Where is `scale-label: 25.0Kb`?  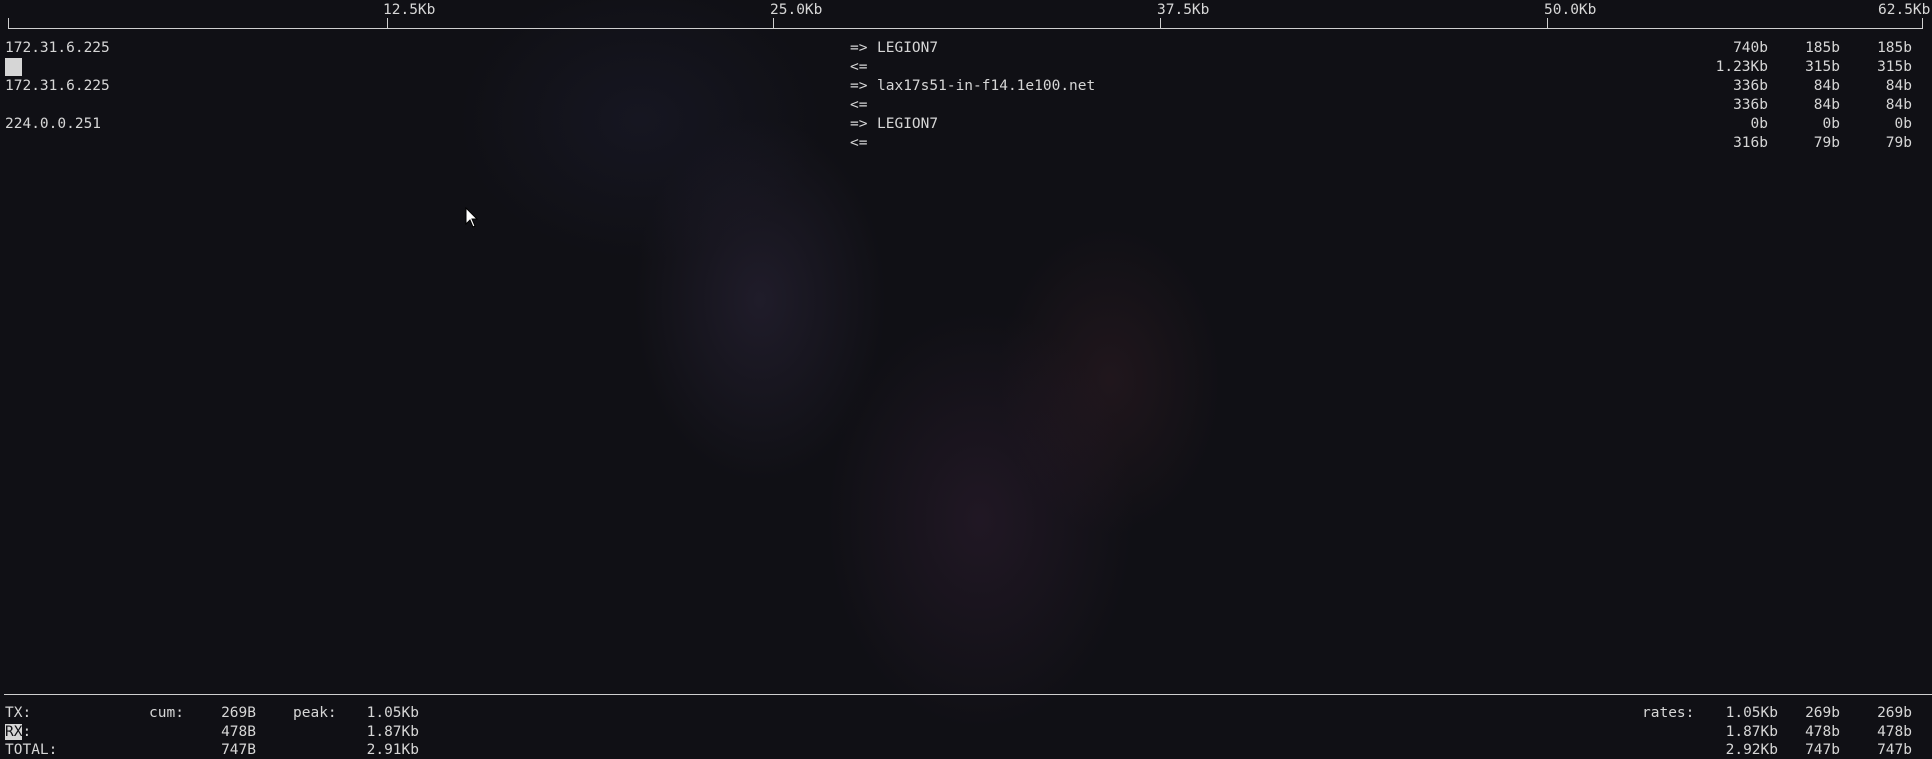
scale-label: 25.0Kb is located at coordinates (796, 10).